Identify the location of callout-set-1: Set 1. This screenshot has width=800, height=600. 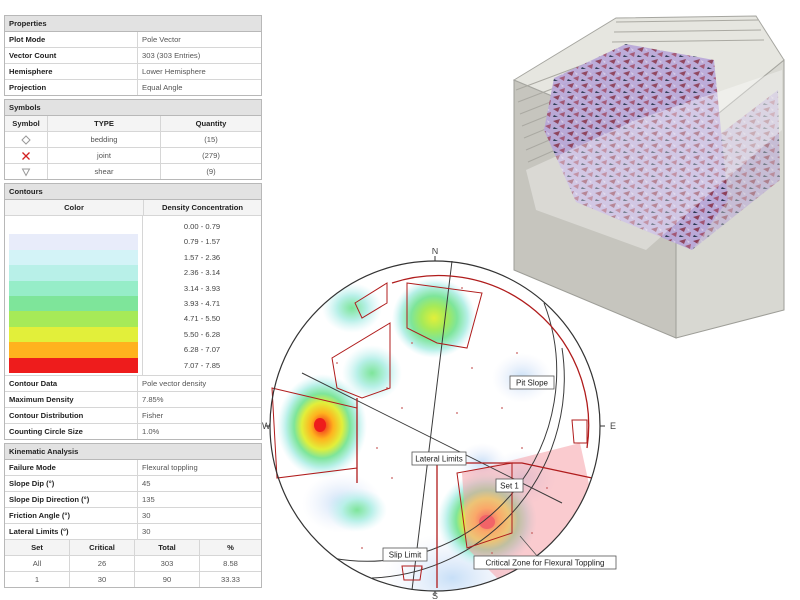
(509, 485).